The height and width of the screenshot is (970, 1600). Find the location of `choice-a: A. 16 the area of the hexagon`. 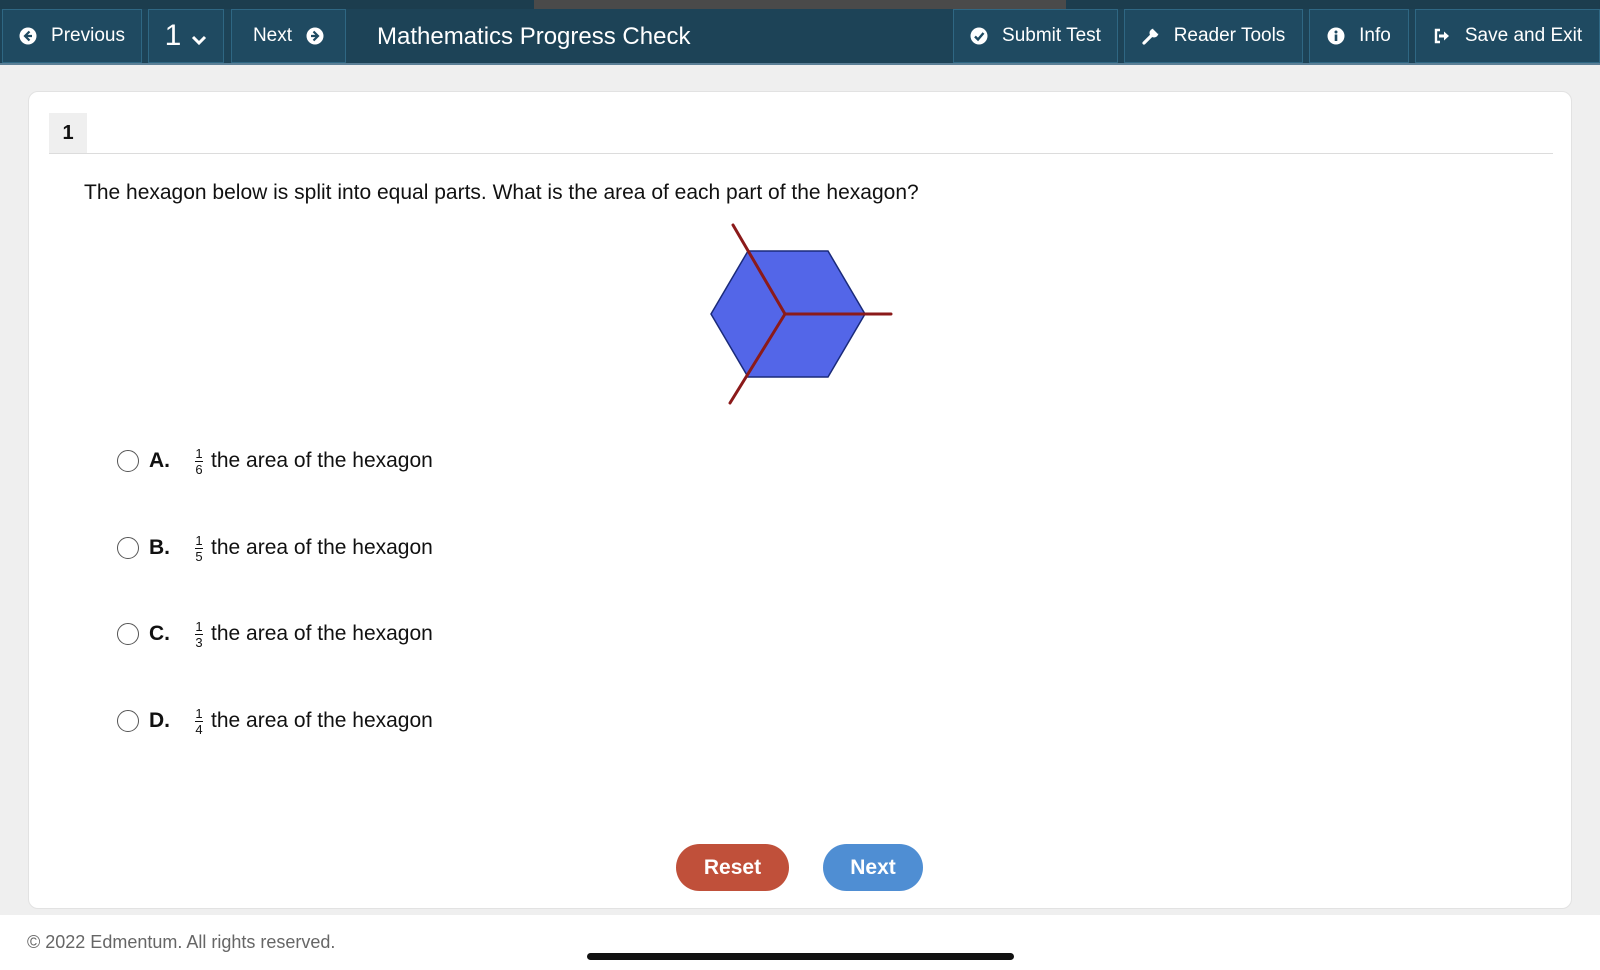

choice-a: A. 16 the area of the hexagon is located at coordinates (275, 461).